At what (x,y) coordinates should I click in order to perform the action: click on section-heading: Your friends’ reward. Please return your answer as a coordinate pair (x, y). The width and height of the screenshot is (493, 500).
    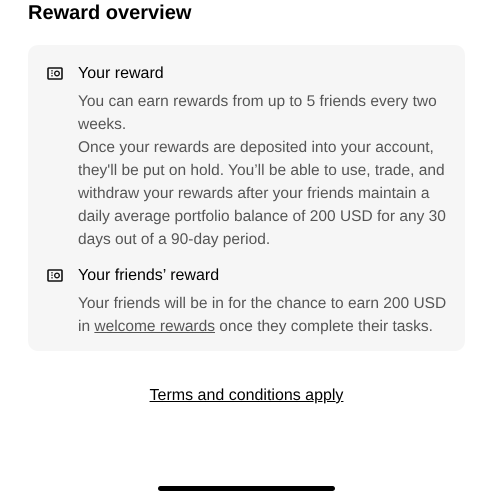
    Looking at the image, I should click on (149, 276).